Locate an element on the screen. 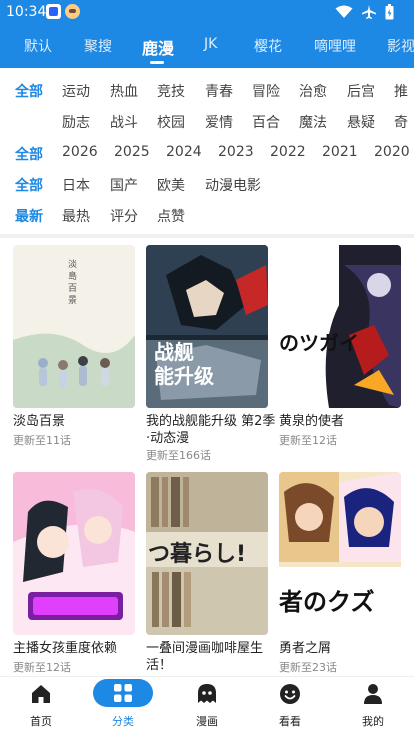 The width and height of the screenshot is (414, 736). poster-image: のツガイ is located at coordinates (340, 326).